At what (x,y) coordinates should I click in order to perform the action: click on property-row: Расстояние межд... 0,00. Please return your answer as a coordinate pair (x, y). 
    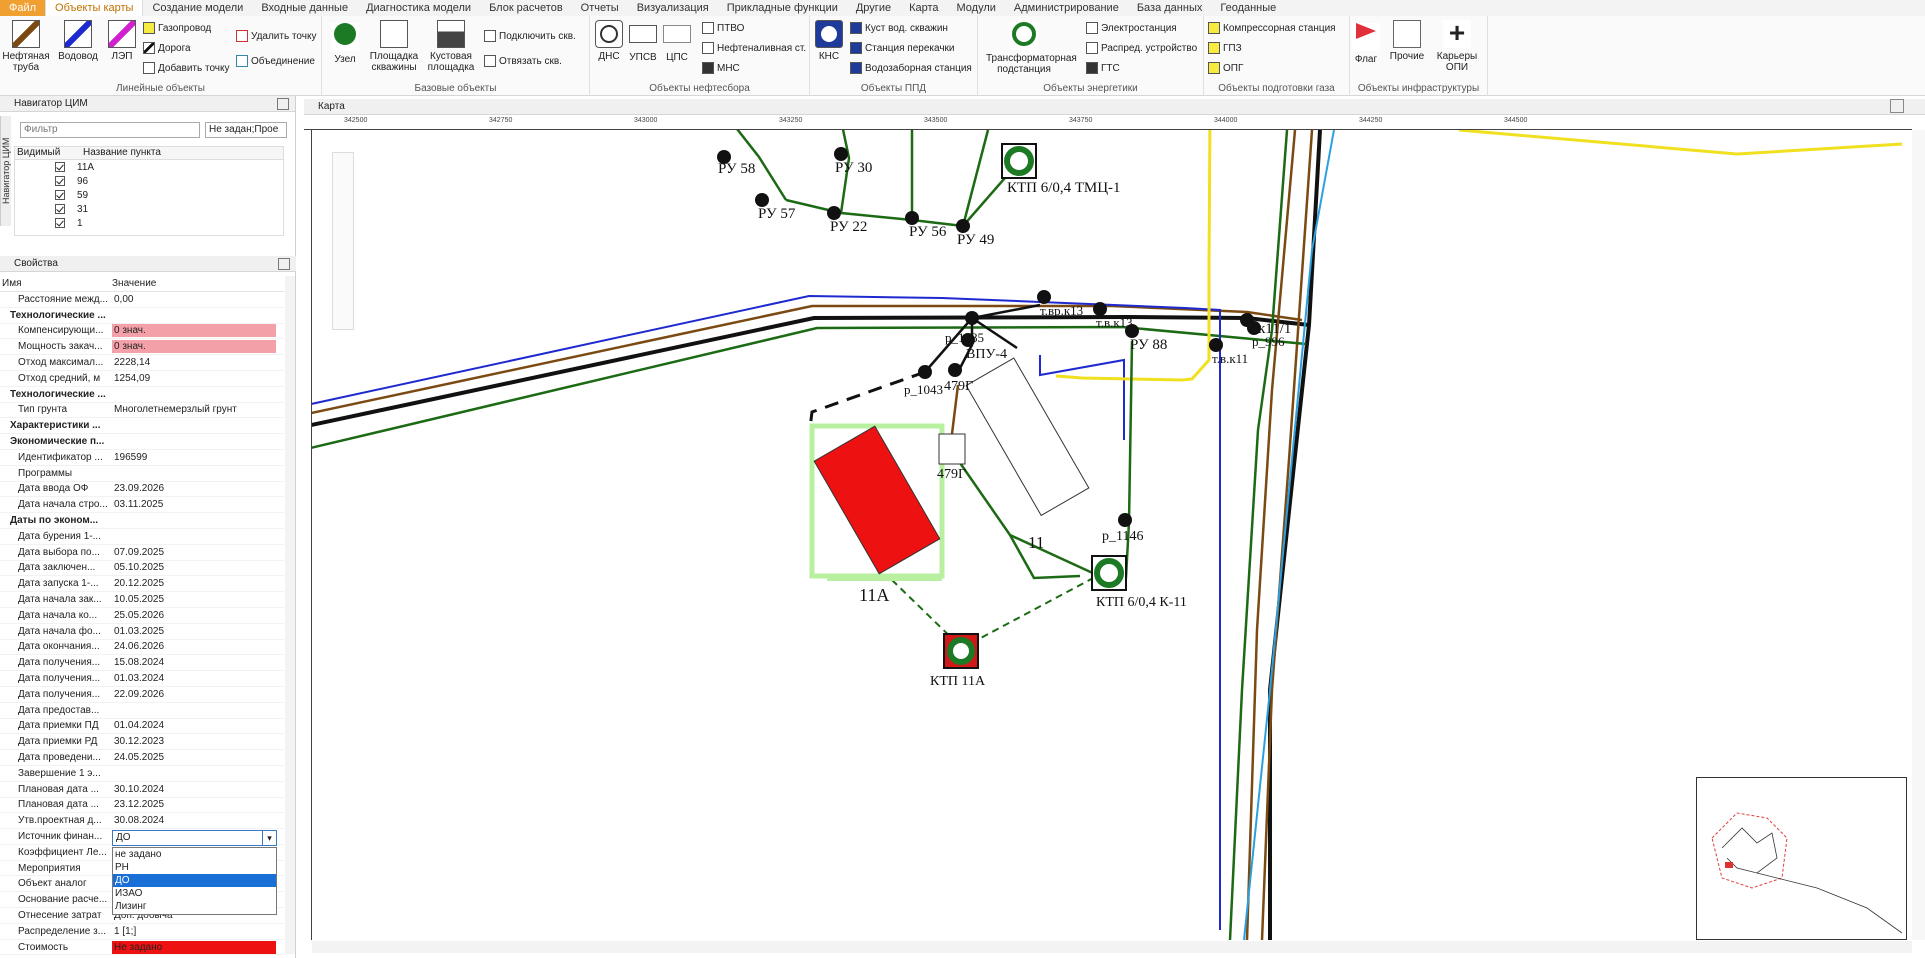
    Looking at the image, I should click on (142, 300).